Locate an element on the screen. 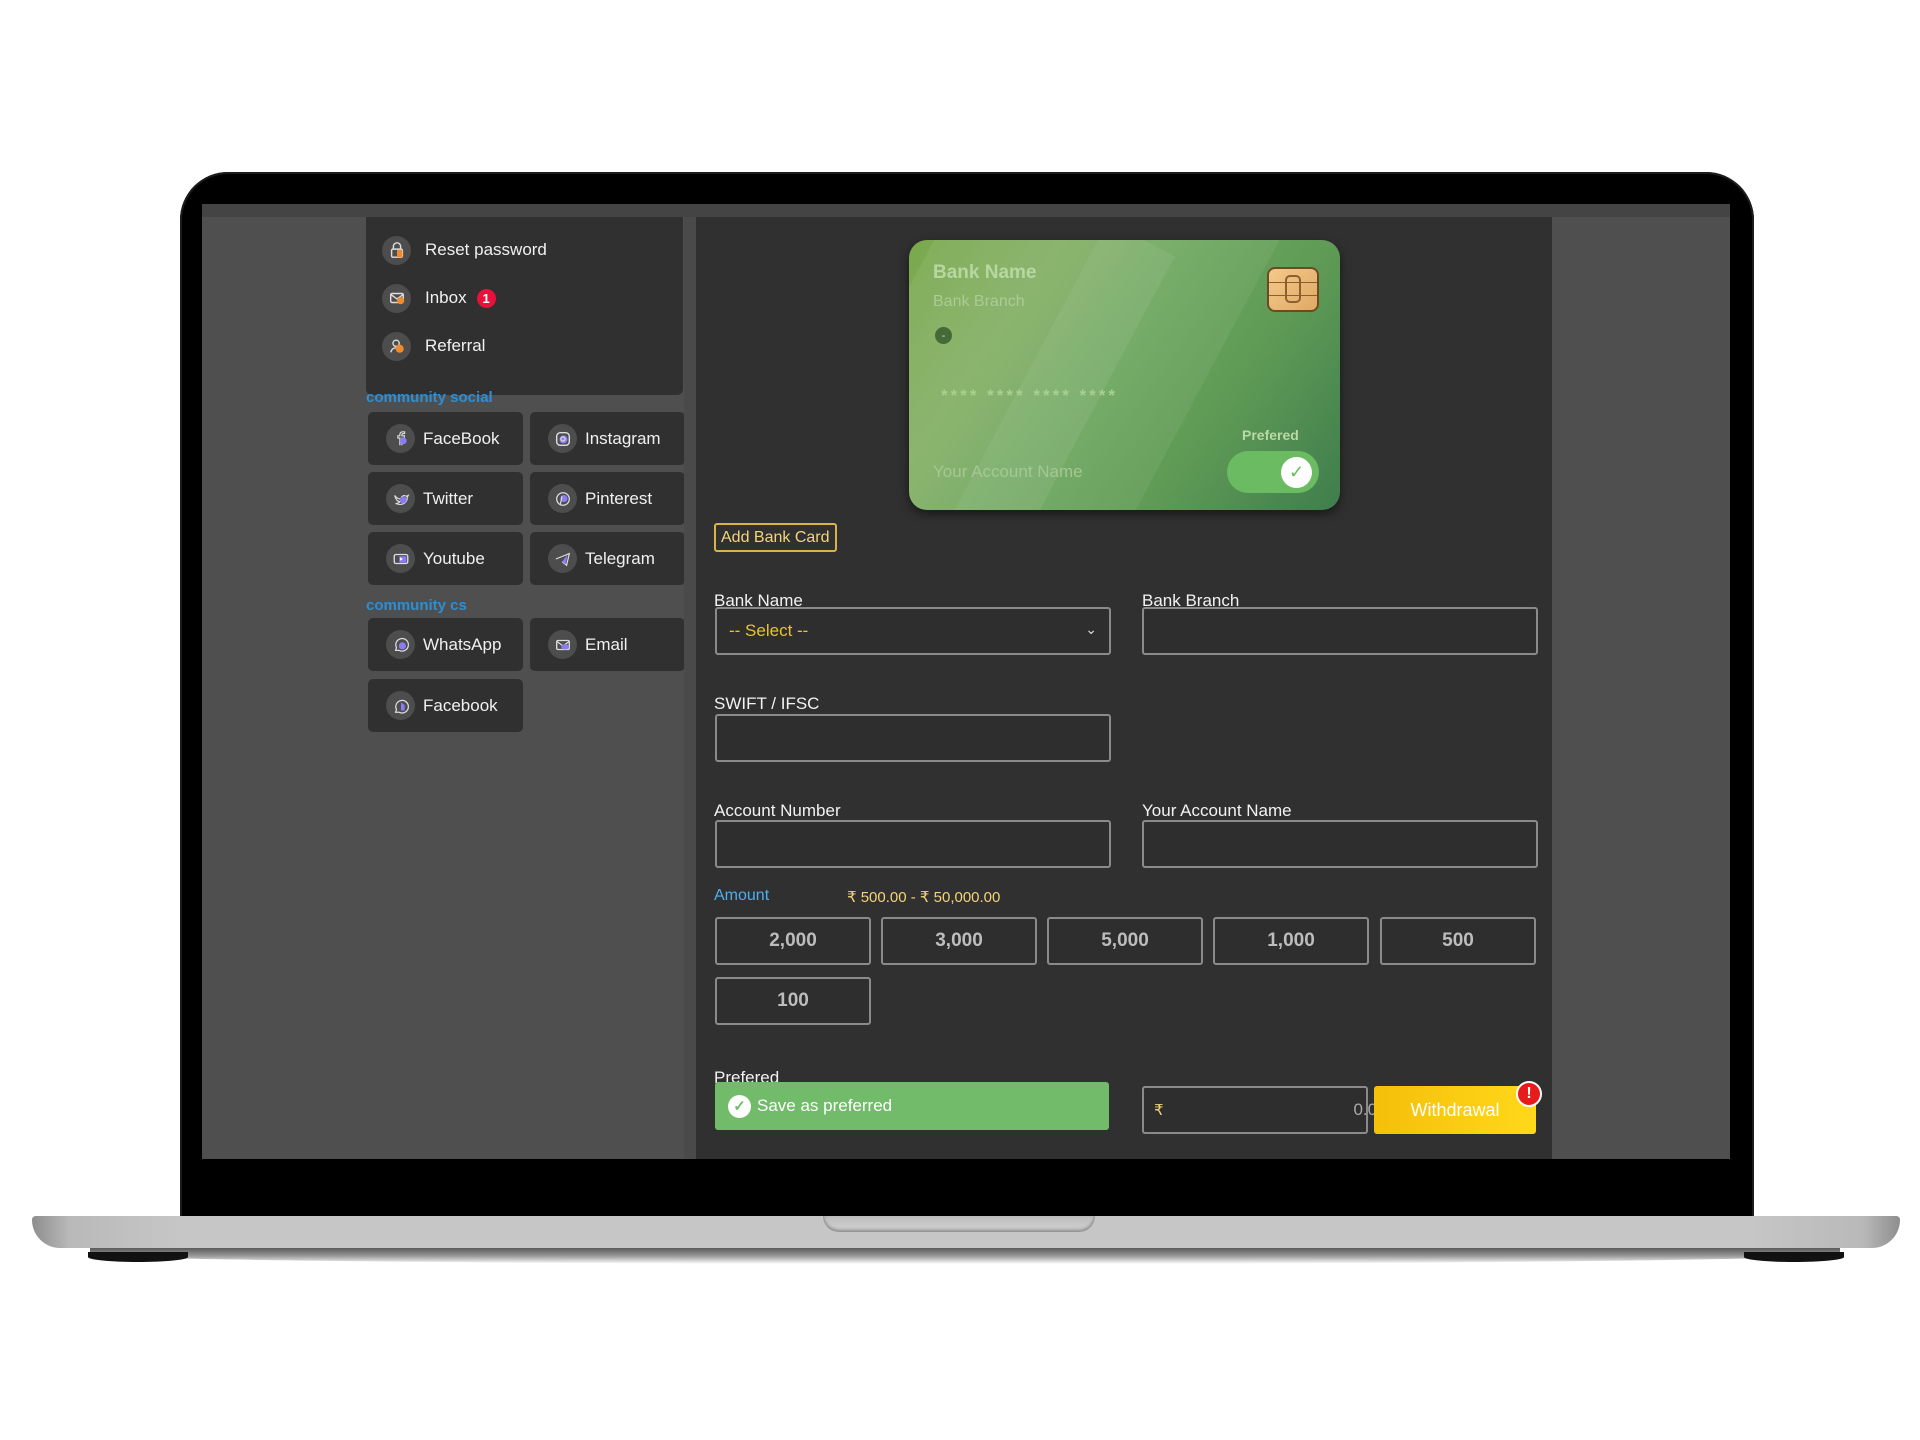  lock-icon is located at coordinates (396, 250).